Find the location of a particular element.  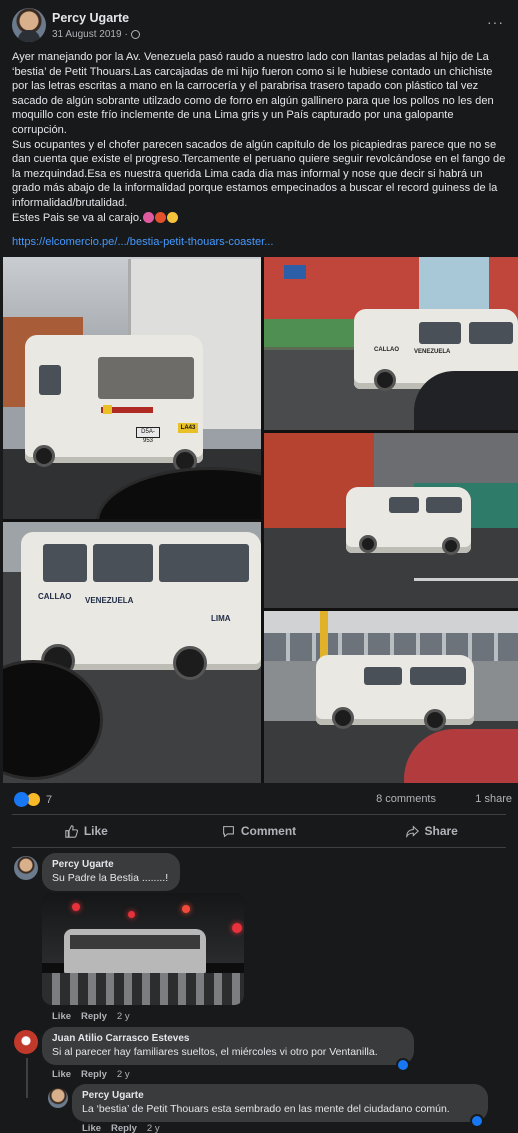

side-mirror is located at coordinates (53, 720).